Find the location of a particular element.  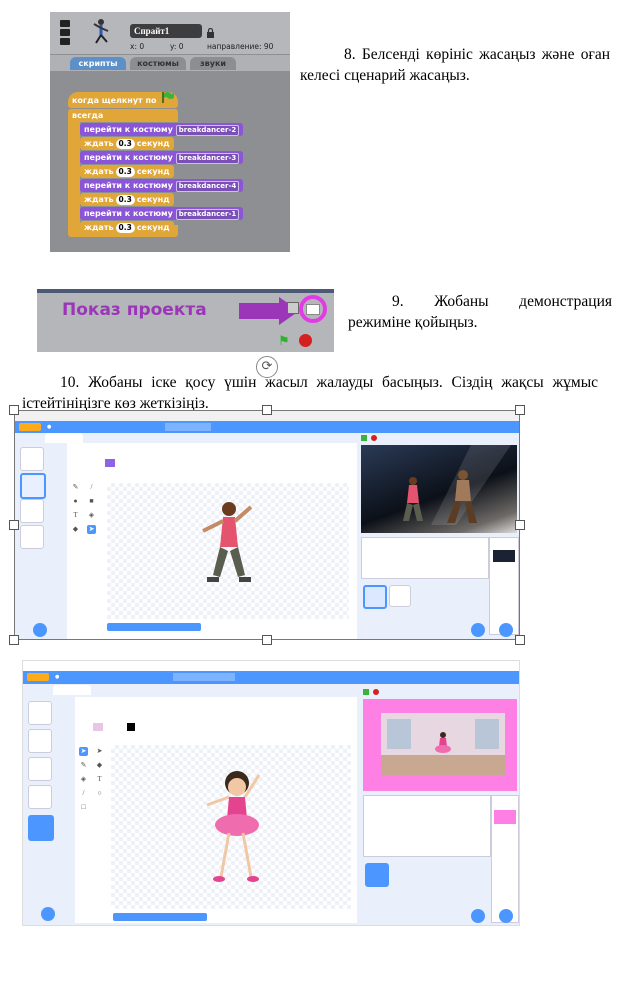

stage-pane is located at coordinates (439, 806).